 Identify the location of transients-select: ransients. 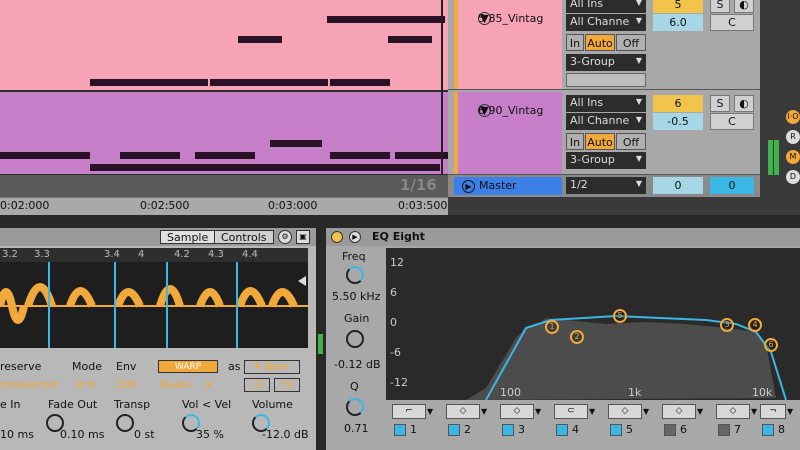
(25, 384).